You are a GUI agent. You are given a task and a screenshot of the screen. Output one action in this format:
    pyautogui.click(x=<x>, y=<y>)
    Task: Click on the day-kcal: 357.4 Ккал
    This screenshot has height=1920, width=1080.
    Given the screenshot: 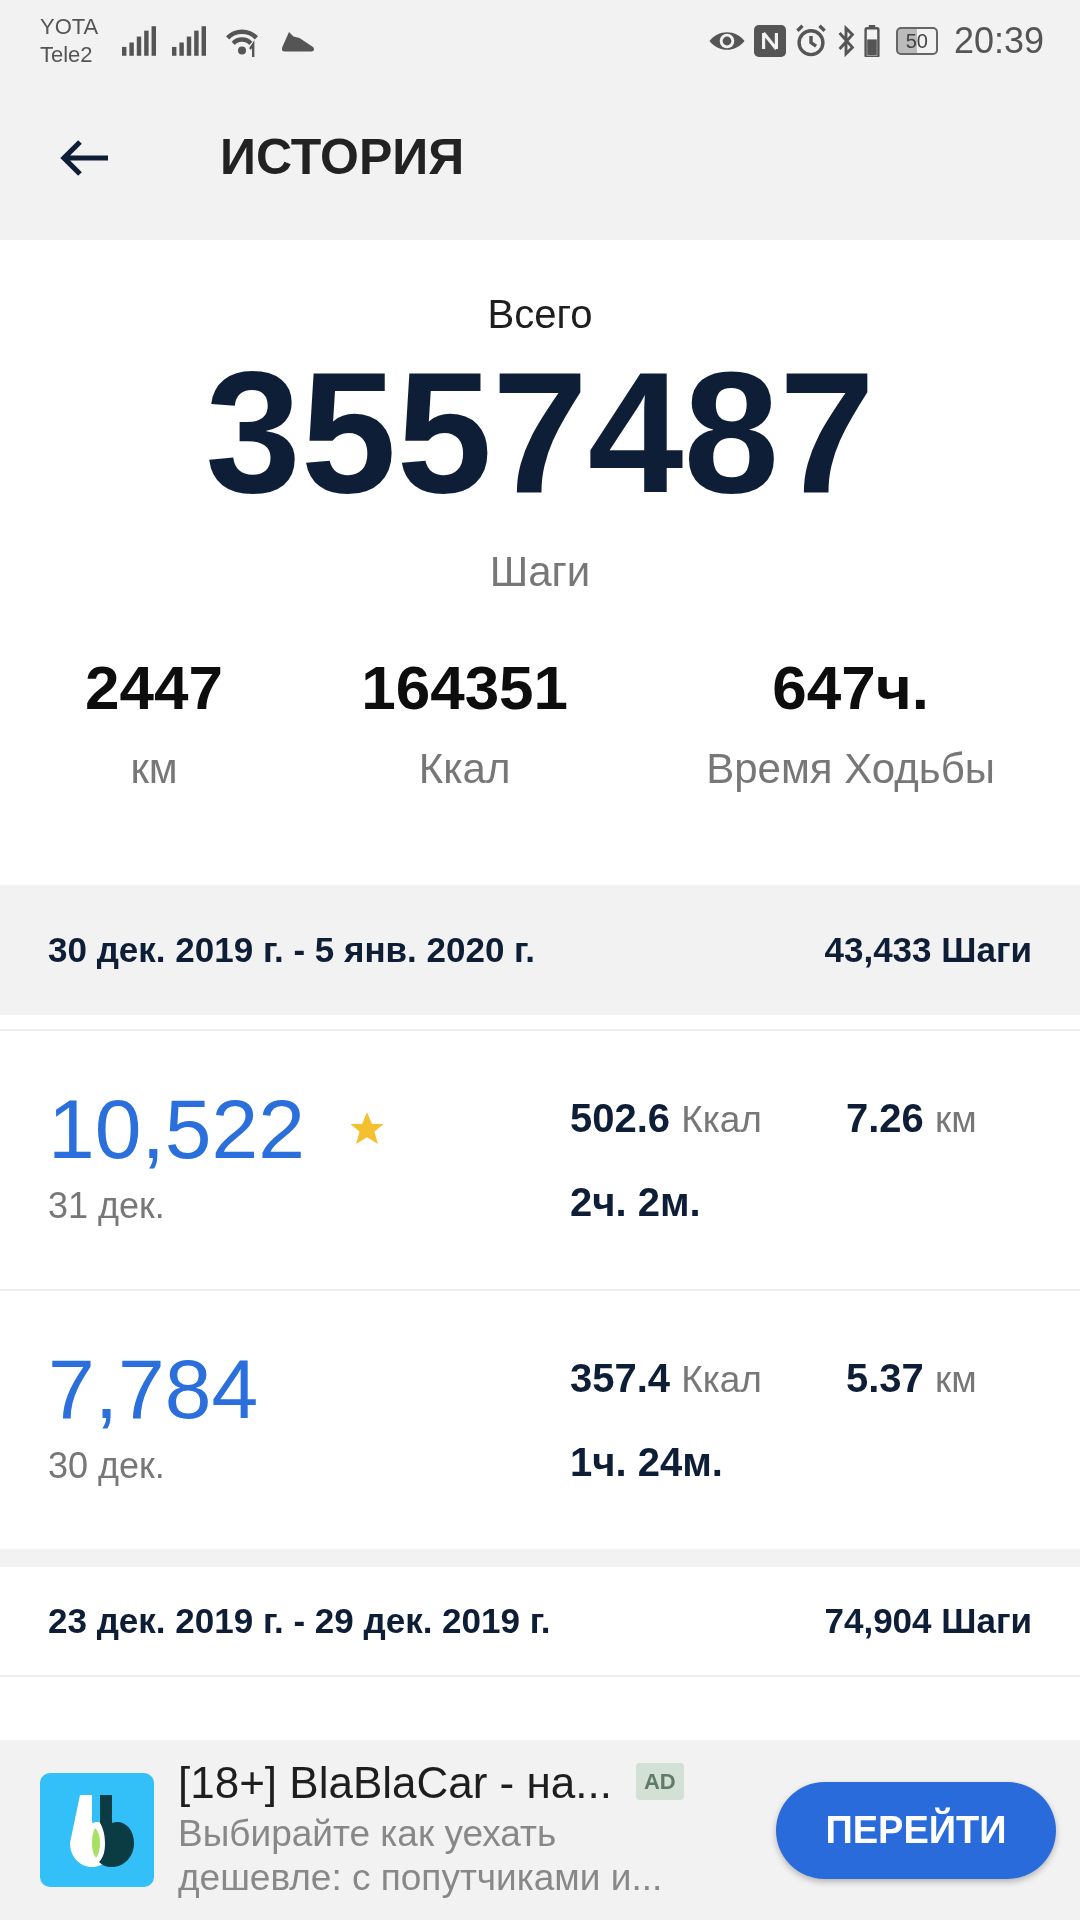 What is the action you would take?
    pyautogui.click(x=666, y=1378)
    